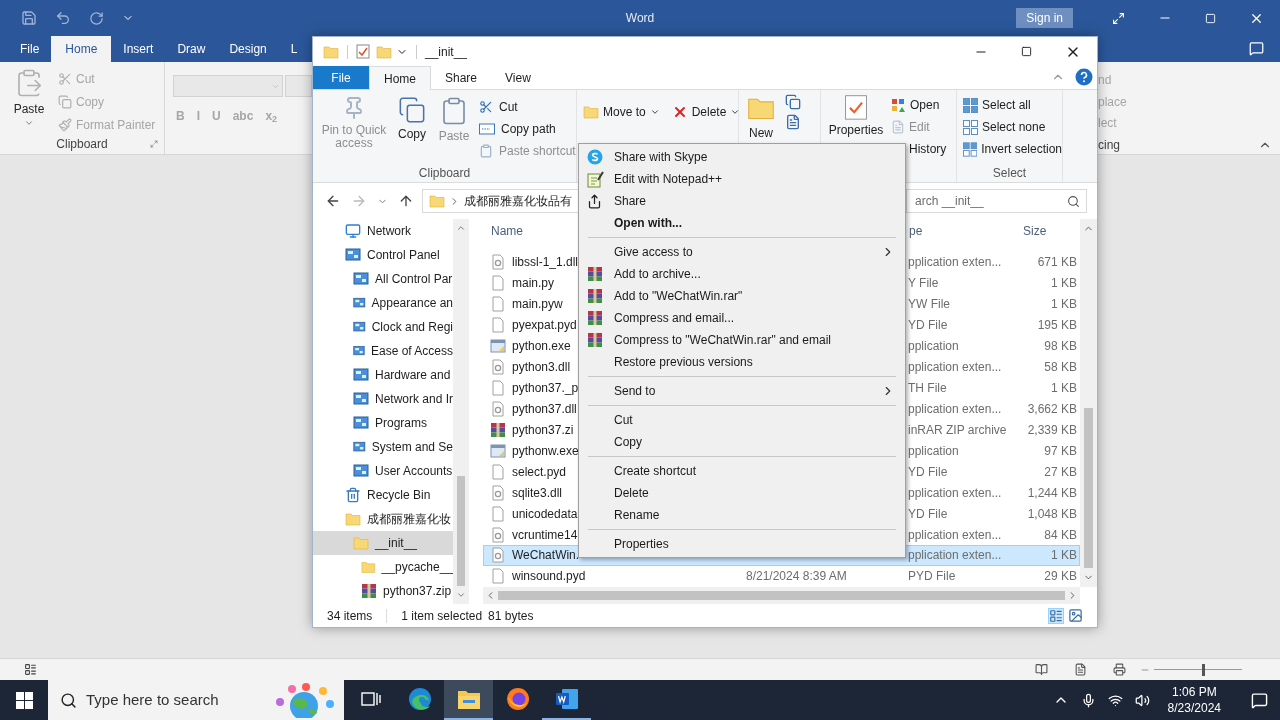 Image resolution: width=1280 pixels, height=720 pixels. Describe the element at coordinates (541, 347) in the screenshot. I see `file-name: python.exe` at that location.